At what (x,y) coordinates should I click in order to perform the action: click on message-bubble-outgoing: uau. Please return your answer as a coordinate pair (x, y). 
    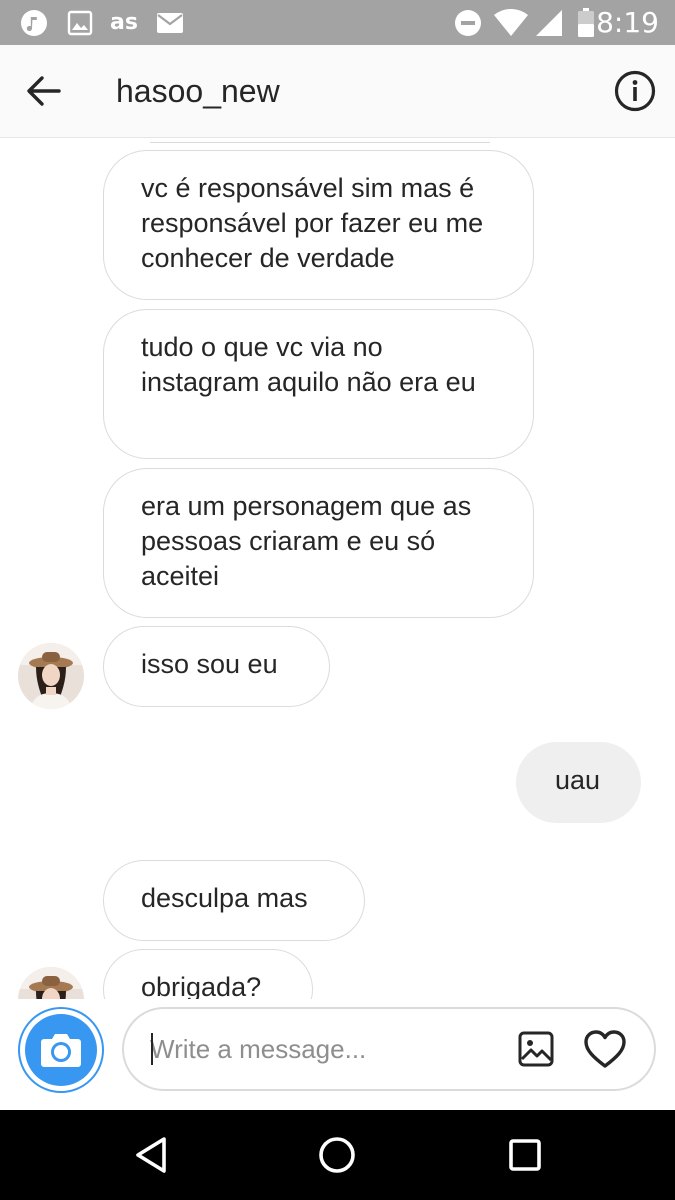
    Looking at the image, I should click on (578, 782).